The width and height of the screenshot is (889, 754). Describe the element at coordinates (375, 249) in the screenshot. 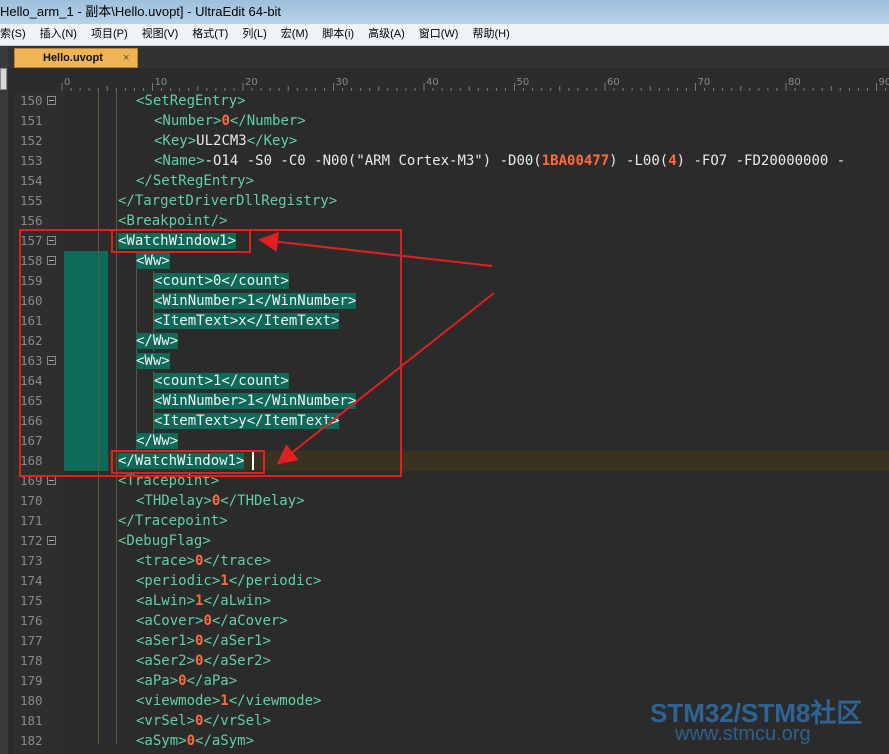

I see `arrow-to-open-tag` at that location.